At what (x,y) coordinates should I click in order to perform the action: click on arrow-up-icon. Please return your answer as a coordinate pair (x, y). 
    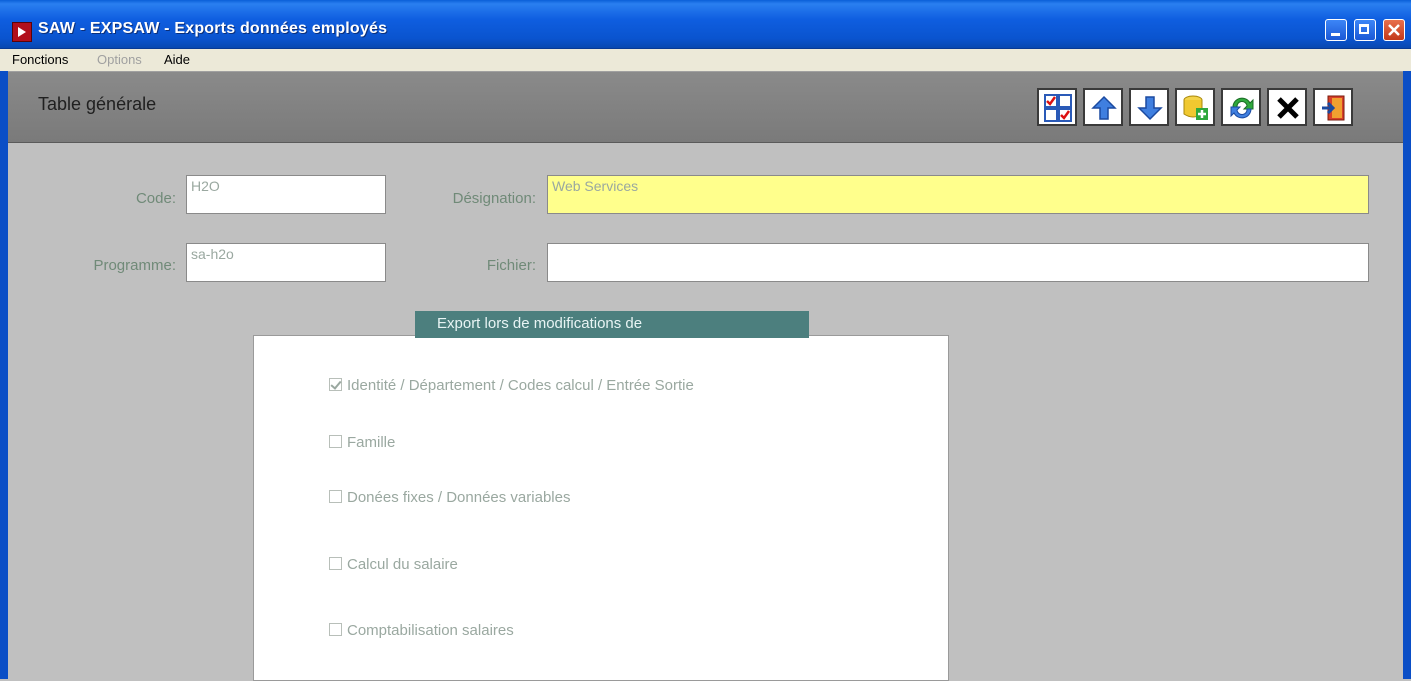
    Looking at the image, I should click on (1104, 107).